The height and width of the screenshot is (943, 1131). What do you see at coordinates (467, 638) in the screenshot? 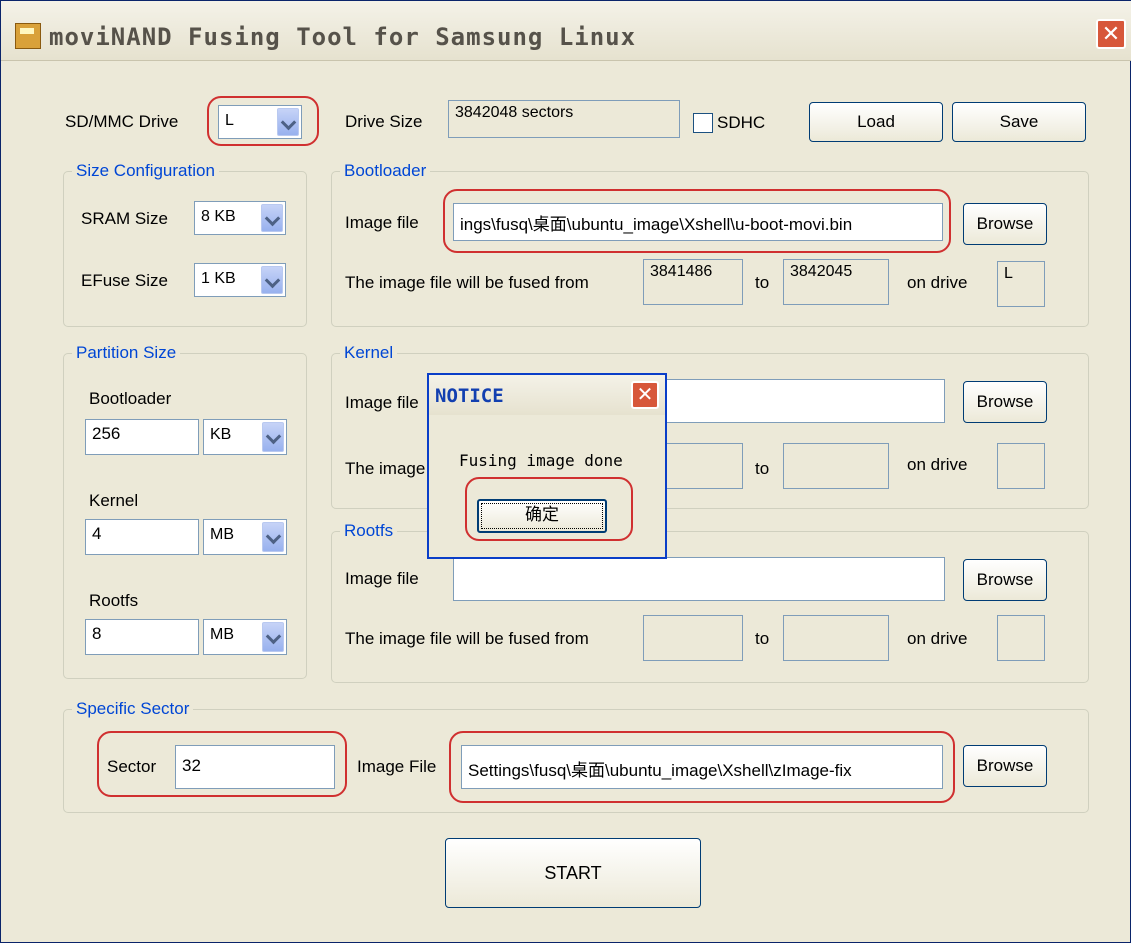
I see `rootfs-fused-from-label: The image file will be fused from` at bounding box center [467, 638].